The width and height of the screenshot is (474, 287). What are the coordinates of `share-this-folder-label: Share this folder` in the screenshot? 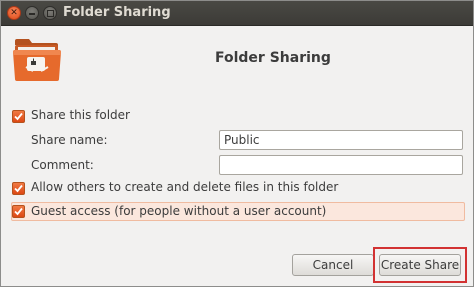 It's located at (80, 115).